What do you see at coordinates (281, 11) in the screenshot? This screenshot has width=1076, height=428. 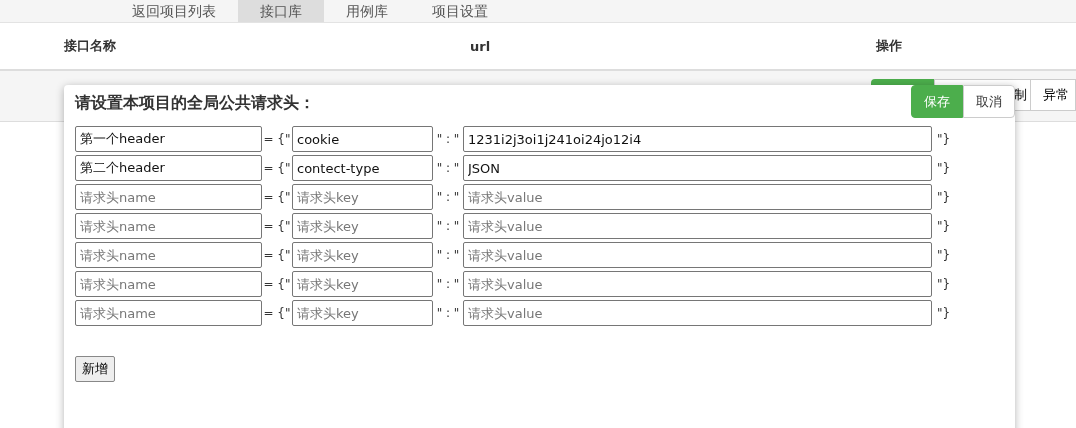 I see `nav-tab: 接口库` at bounding box center [281, 11].